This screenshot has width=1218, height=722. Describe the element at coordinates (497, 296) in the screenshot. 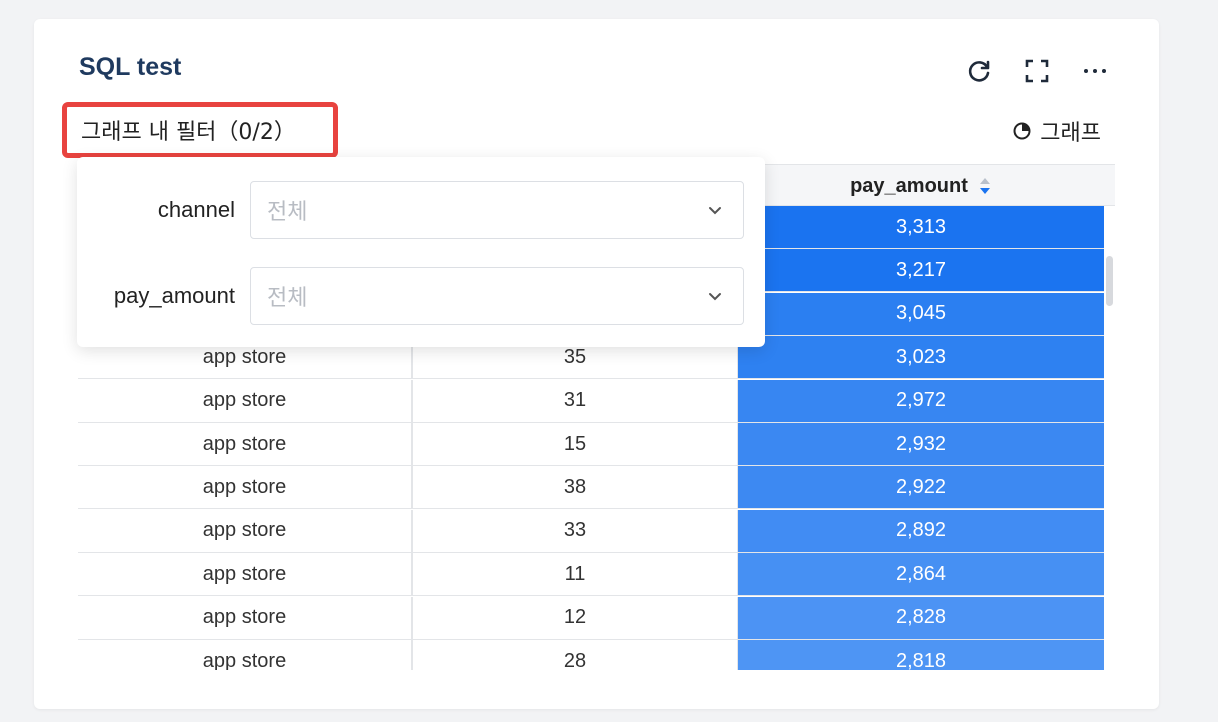

I see `pay-amount-select: 전체` at that location.